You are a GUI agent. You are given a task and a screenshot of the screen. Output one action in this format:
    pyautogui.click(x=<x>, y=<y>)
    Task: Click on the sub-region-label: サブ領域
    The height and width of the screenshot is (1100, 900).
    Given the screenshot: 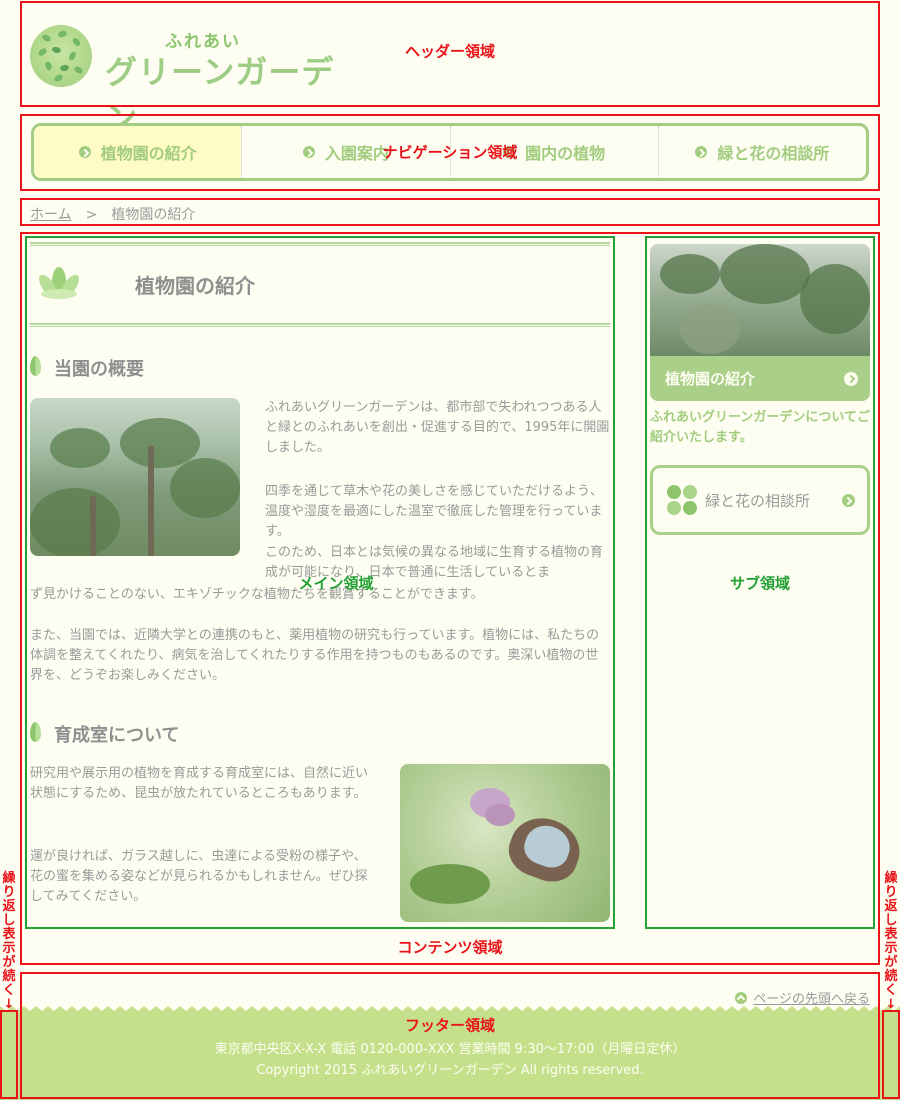 What is the action you would take?
    pyautogui.click(x=760, y=583)
    